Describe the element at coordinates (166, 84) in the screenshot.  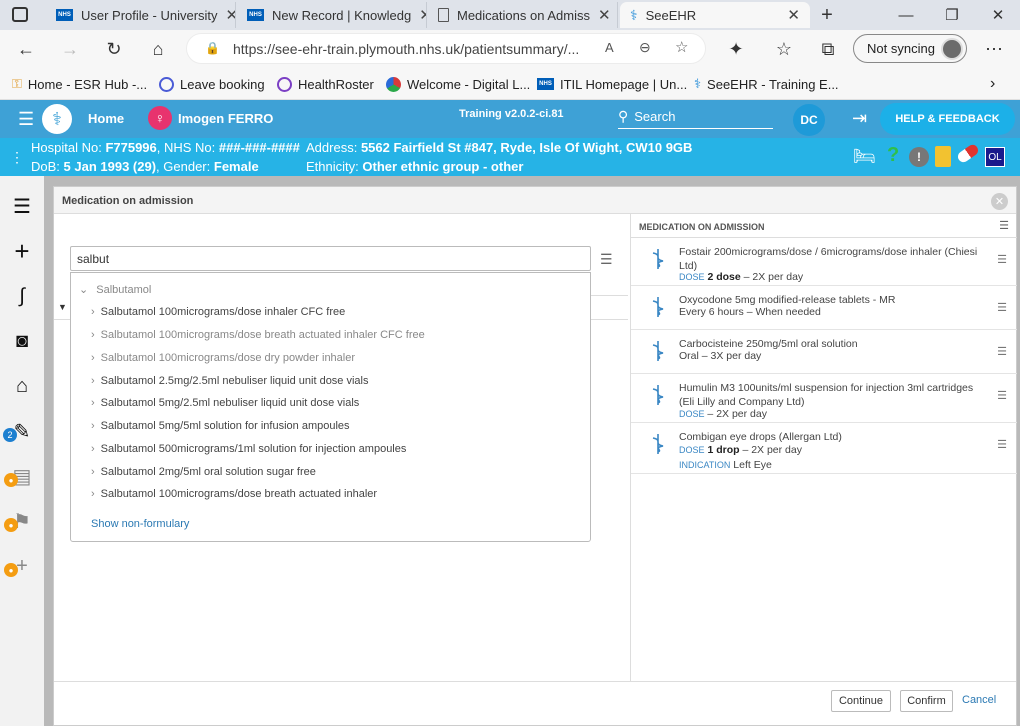
I see `leave-booking-icon` at that location.